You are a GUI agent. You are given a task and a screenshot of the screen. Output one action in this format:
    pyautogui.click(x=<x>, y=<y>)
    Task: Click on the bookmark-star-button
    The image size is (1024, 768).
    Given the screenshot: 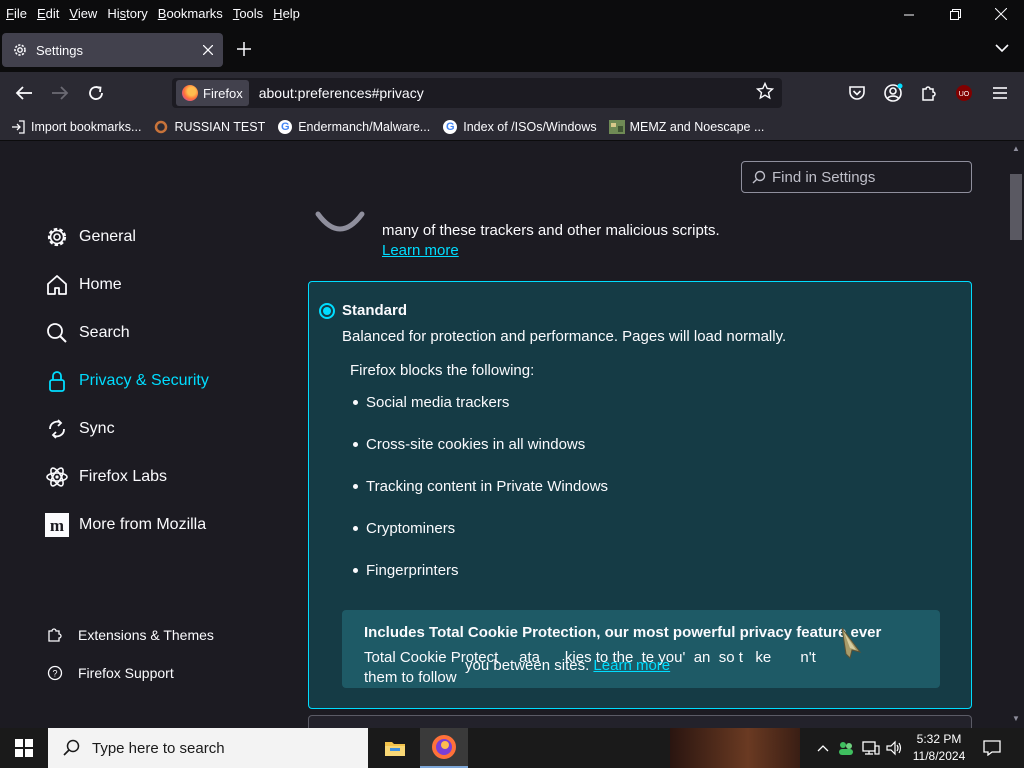 What is the action you would take?
    pyautogui.click(x=765, y=93)
    